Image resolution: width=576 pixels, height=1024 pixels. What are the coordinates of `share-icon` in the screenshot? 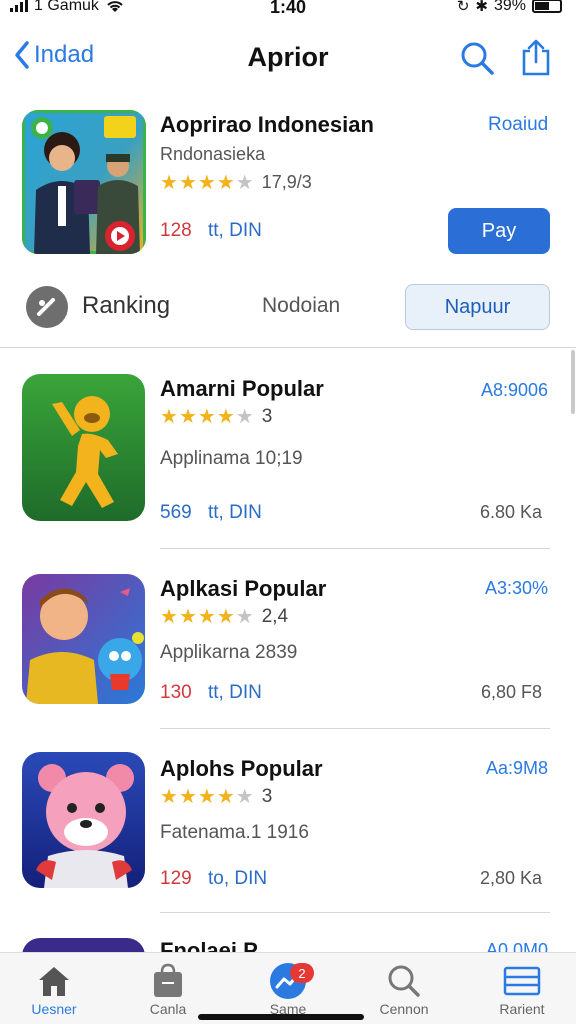 It's located at (536, 57).